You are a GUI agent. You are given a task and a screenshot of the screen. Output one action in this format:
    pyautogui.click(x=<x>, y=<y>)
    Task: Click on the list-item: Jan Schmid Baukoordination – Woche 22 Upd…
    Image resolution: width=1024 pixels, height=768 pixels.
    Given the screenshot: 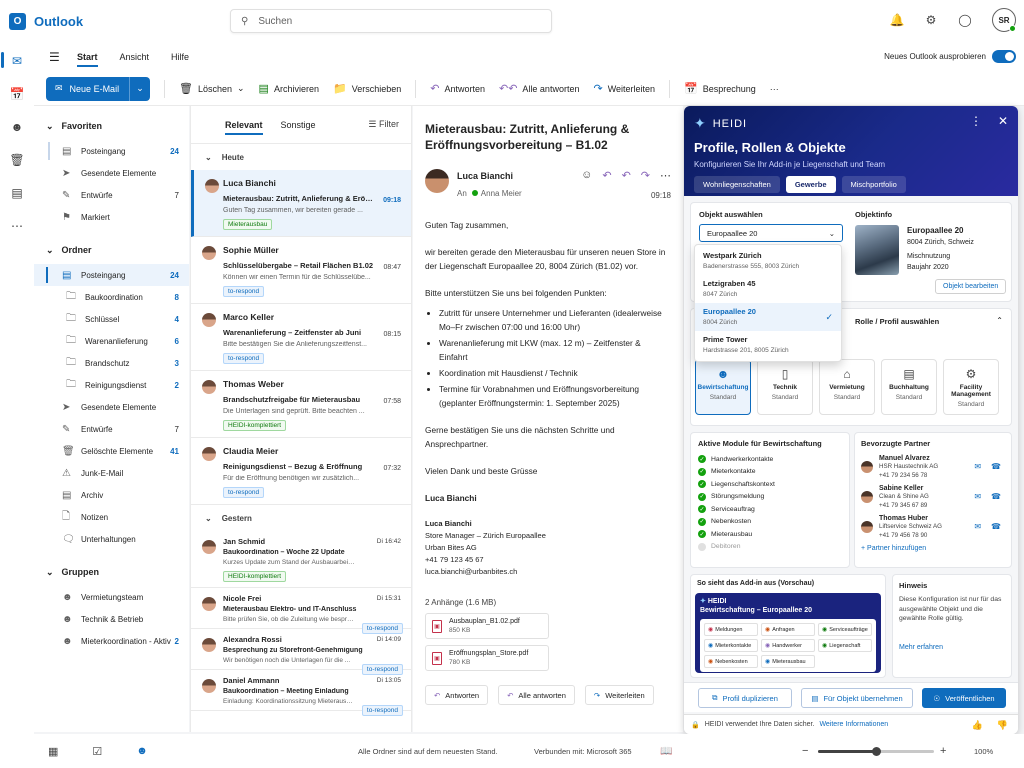 What is the action you would take?
    pyautogui.click(x=301, y=559)
    